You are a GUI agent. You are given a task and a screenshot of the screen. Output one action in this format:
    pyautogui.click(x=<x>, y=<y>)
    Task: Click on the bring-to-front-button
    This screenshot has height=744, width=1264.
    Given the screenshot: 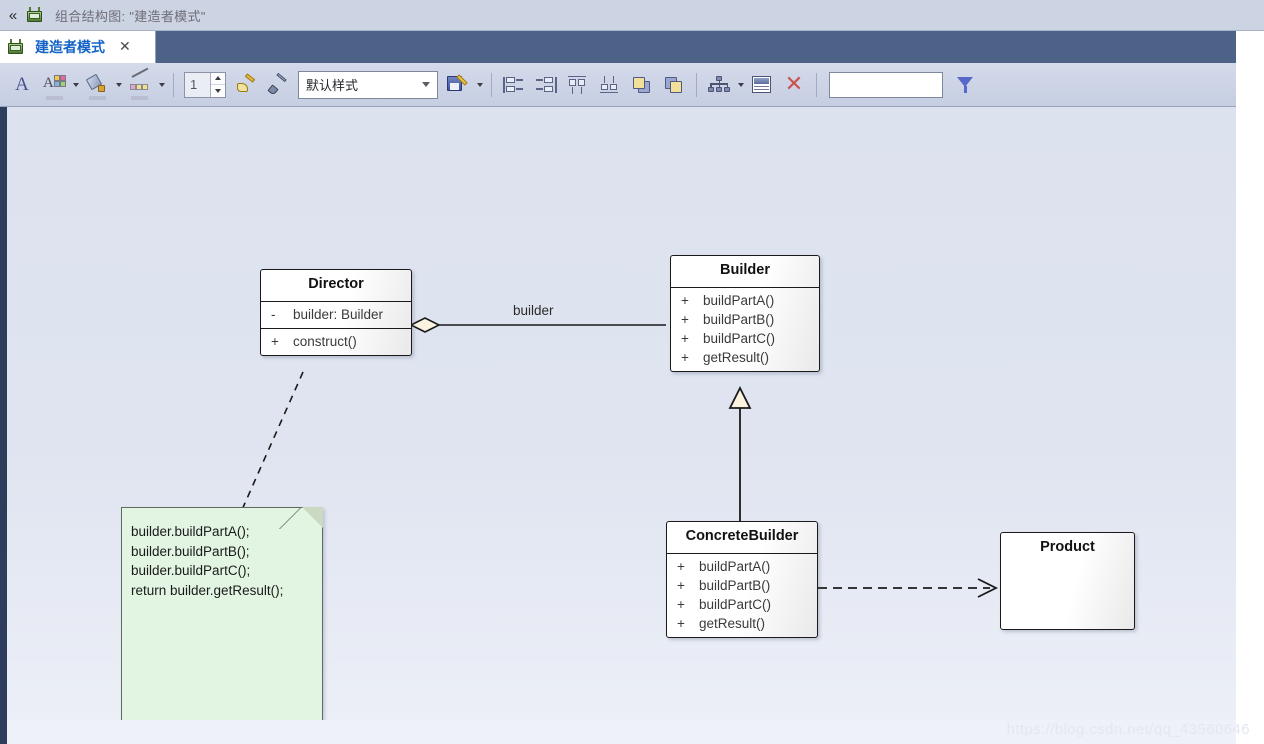 What is the action you would take?
    pyautogui.click(x=642, y=85)
    